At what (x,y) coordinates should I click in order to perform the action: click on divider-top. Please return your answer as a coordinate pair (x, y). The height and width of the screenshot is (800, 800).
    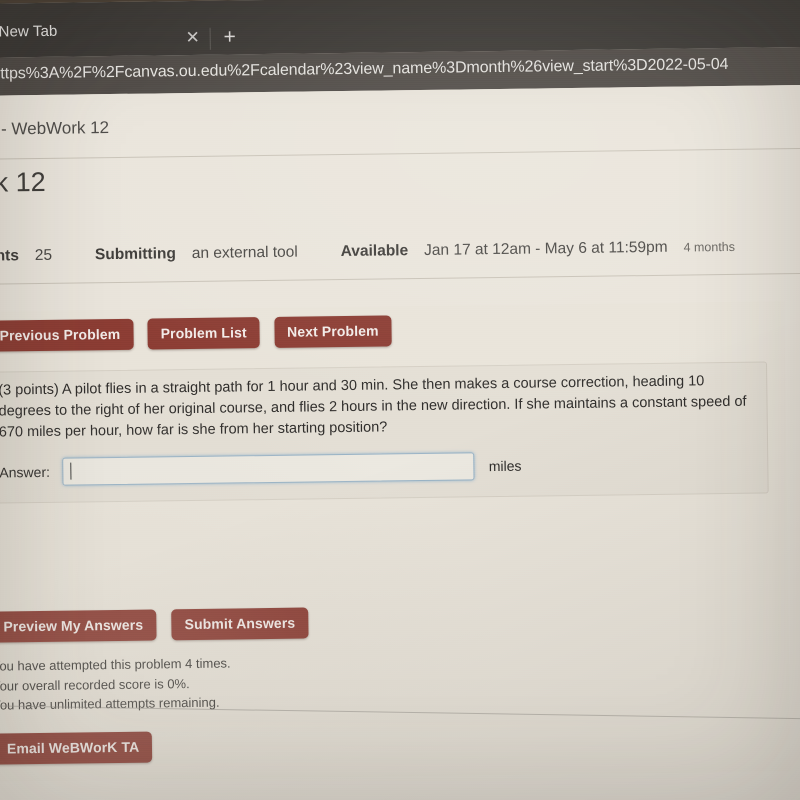
    Looking at the image, I should click on (400, 153).